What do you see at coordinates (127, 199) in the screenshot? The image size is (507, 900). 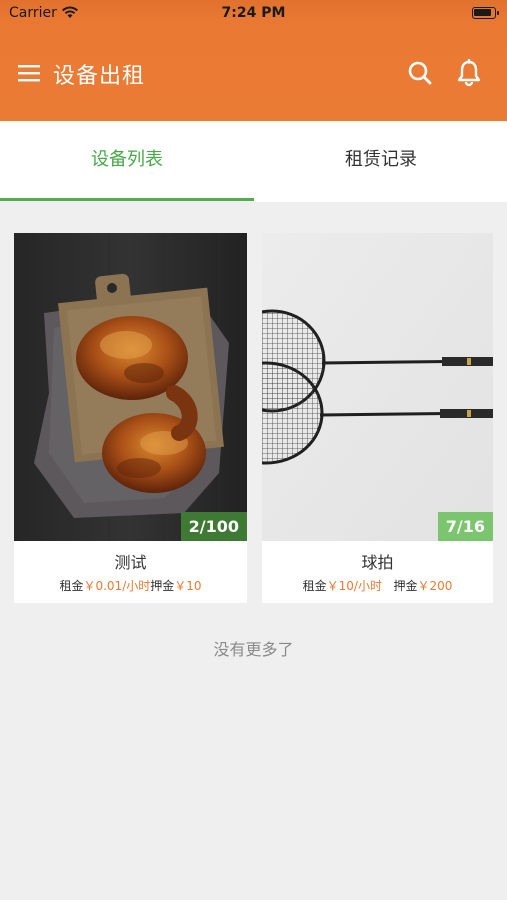 I see `active-tab-indicator` at bounding box center [127, 199].